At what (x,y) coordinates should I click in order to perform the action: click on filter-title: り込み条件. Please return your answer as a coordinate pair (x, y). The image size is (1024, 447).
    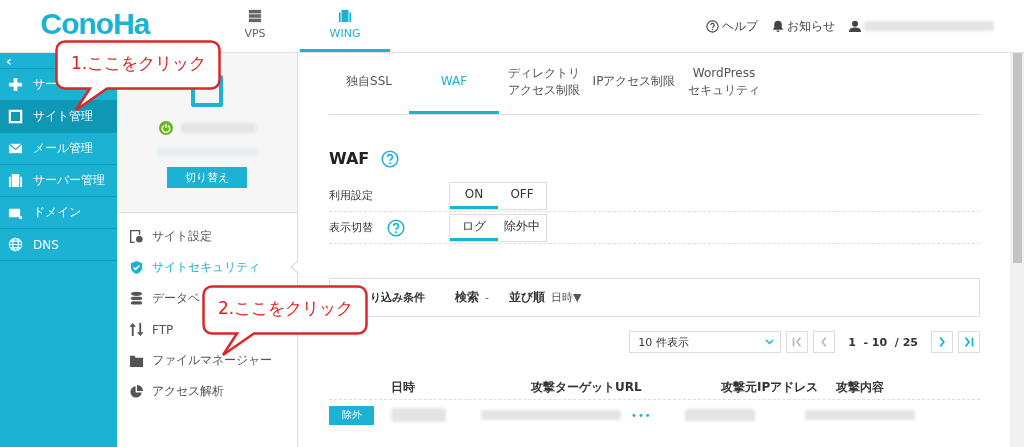
    Looking at the image, I should click on (397, 297).